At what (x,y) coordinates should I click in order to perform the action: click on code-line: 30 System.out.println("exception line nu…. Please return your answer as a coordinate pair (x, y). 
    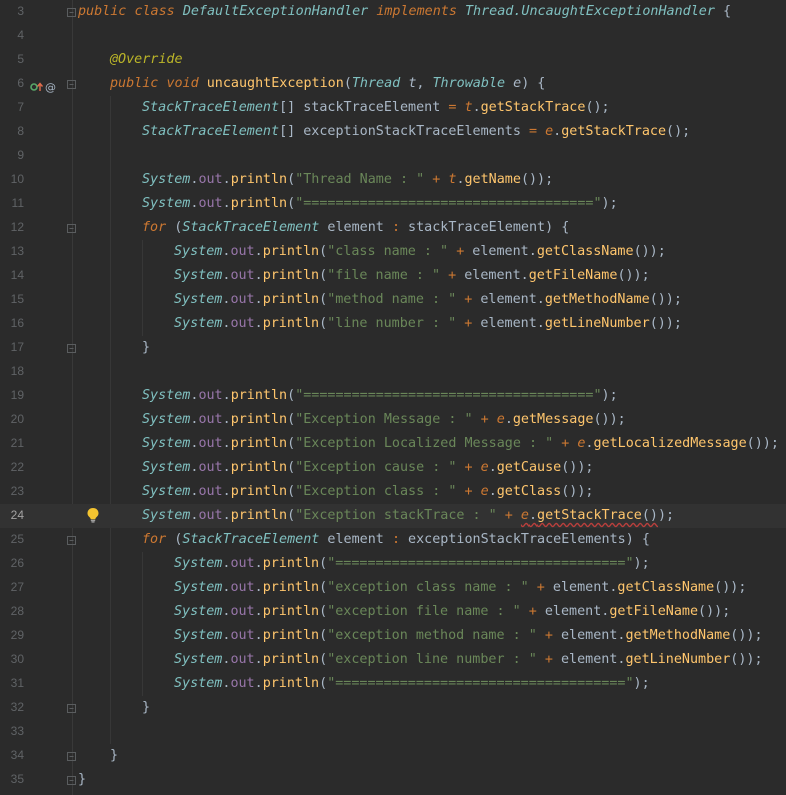
    Looking at the image, I should click on (393, 660).